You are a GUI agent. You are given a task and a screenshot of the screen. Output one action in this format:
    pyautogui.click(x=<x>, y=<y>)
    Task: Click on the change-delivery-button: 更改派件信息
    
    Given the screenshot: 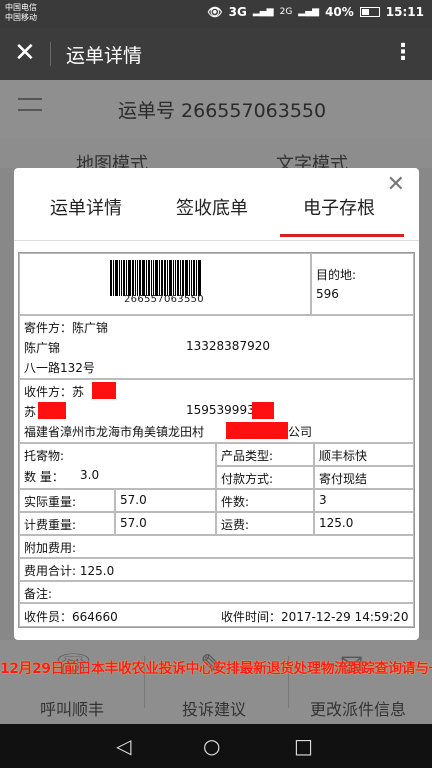 What is the action you would take?
    pyautogui.click(x=358, y=708)
    